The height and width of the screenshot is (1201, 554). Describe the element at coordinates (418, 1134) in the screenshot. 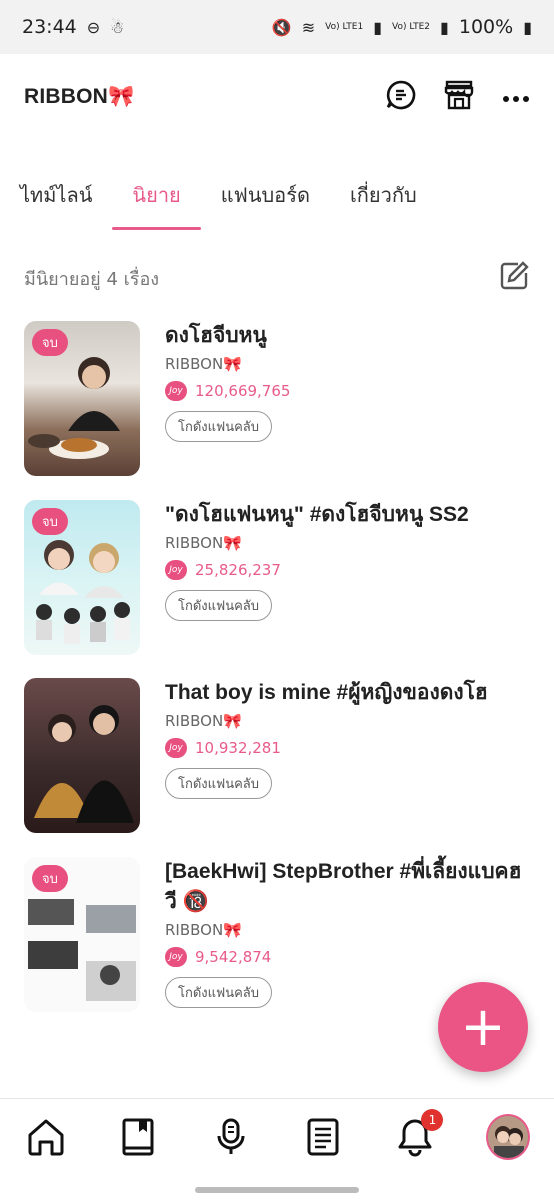

I see `nav-notifications: 1` at that location.